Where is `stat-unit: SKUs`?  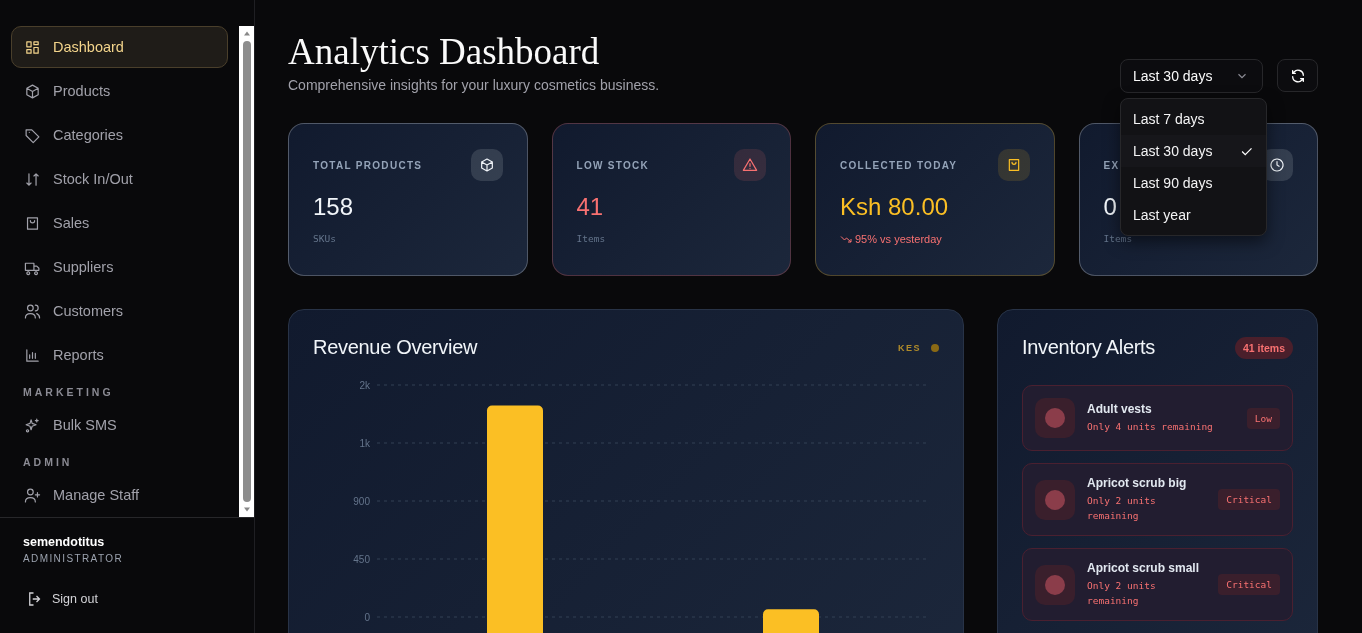 stat-unit: SKUs is located at coordinates (325, 238).